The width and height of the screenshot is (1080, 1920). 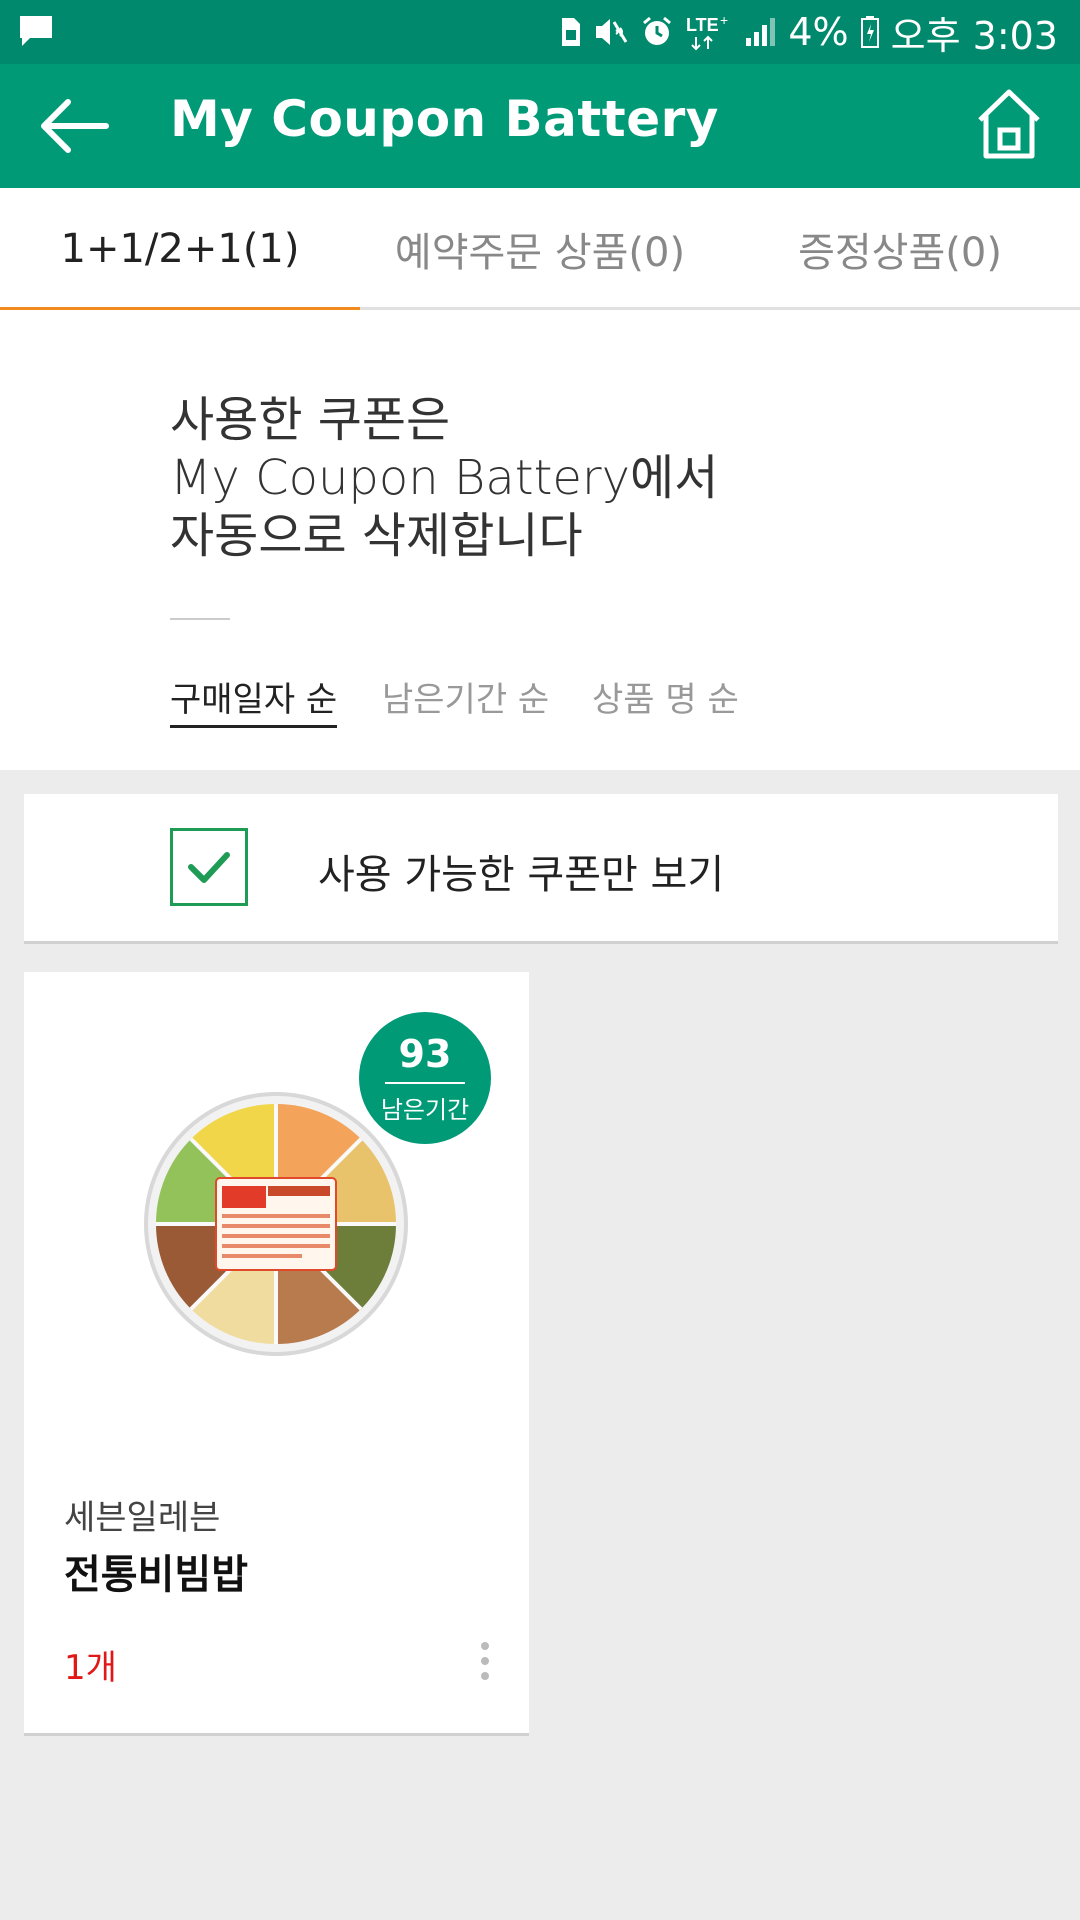 I want to click on bibimbap-product-image, so click(x=276, y=1224).